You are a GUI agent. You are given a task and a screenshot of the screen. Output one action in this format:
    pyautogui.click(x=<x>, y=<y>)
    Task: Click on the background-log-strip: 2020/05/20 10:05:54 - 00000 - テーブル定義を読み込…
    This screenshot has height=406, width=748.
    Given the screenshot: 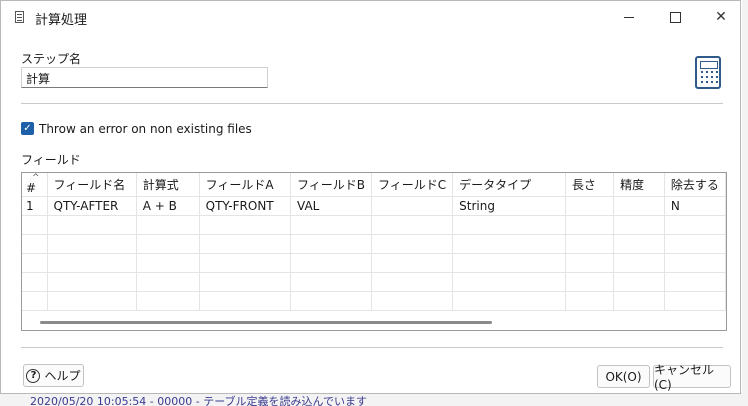 What is the action you would take?
    pyautogui.click(x=374, y=399)
    